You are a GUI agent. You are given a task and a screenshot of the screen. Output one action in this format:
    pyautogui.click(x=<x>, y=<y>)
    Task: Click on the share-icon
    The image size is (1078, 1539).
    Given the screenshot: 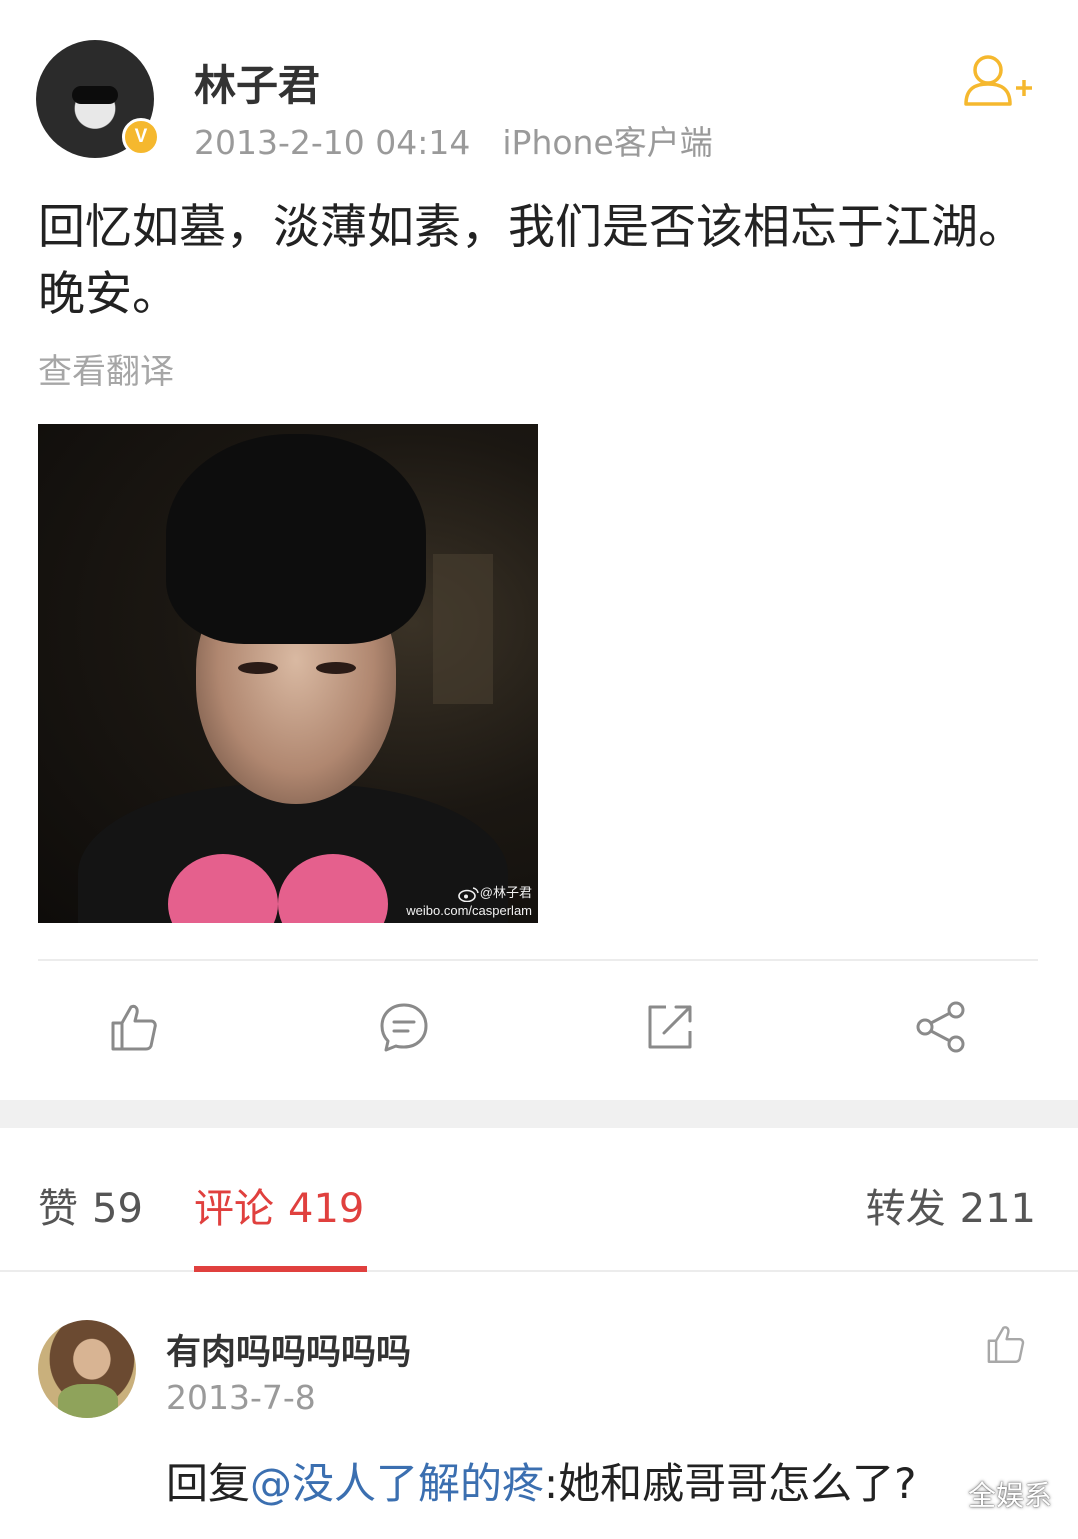 What is the action you would take?
    pyautogui.click(x=940, y=1027)
    